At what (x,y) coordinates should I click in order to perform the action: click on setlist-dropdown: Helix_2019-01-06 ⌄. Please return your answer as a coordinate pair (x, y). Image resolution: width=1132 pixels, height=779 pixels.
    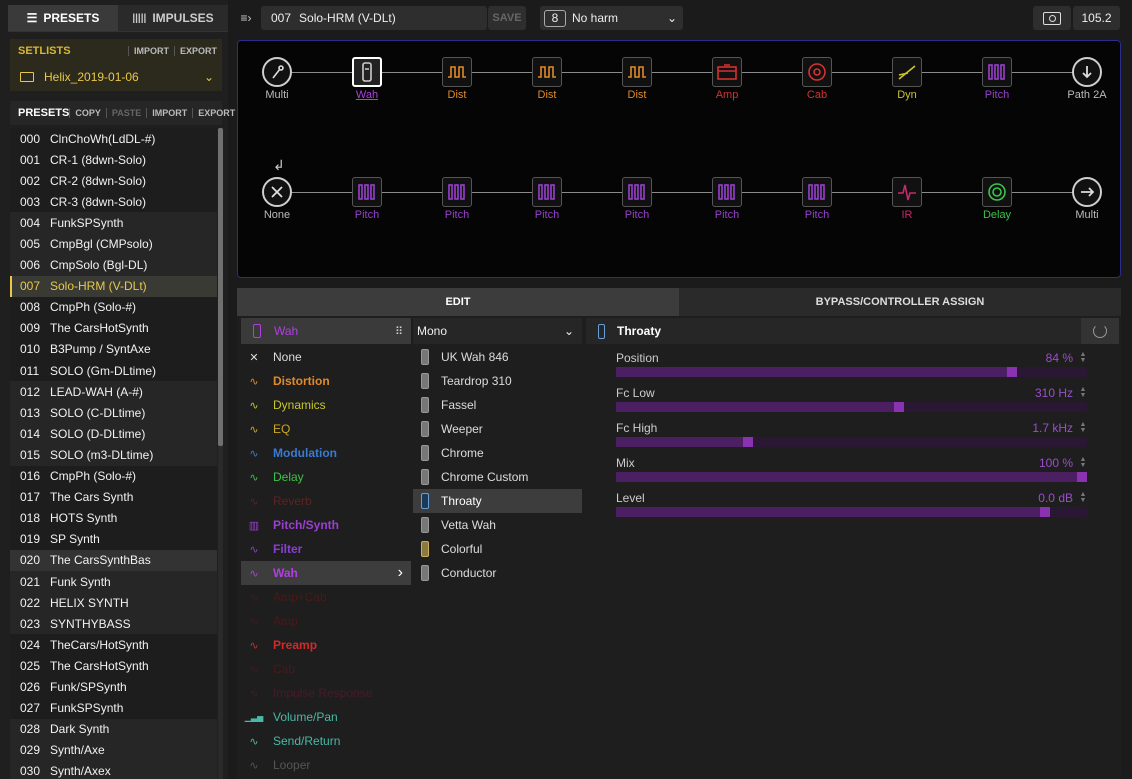
    Looking at the image, I should click on (116, 77).